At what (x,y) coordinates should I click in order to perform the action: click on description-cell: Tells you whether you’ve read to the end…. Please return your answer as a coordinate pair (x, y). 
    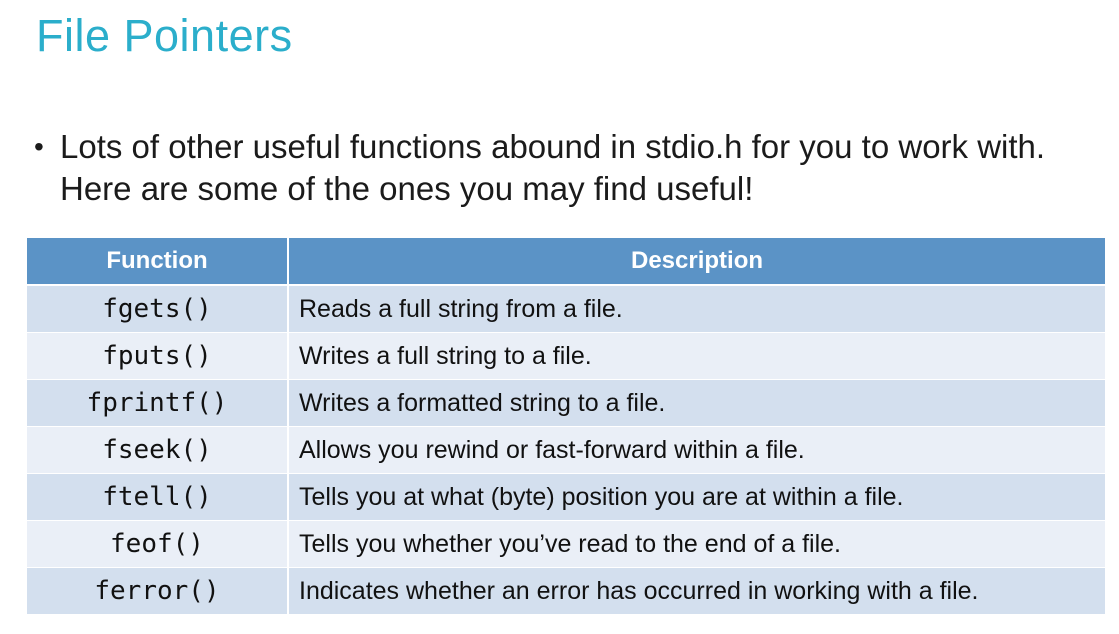
    Looking at the image, I should click on (696, 544).